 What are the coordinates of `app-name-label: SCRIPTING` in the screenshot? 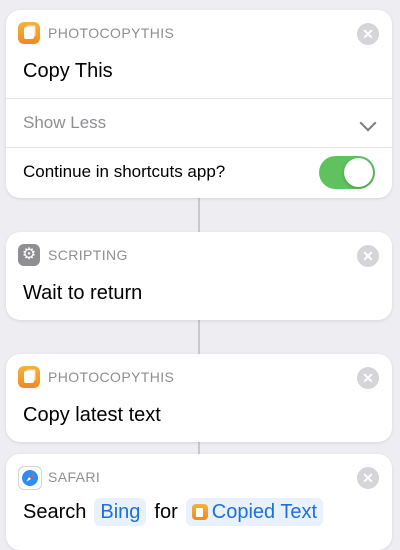 It's located at (88, 255).